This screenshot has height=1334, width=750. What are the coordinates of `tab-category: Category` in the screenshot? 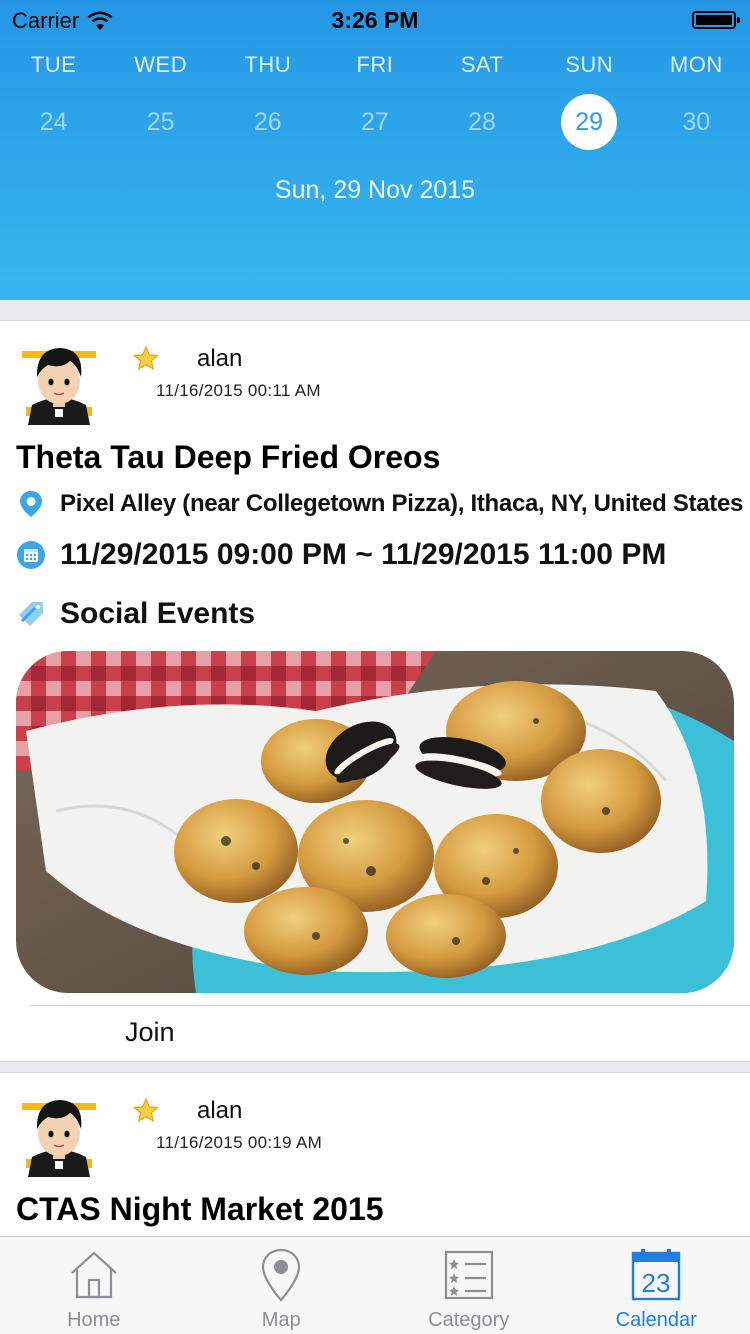 It's located at (469, 1285).